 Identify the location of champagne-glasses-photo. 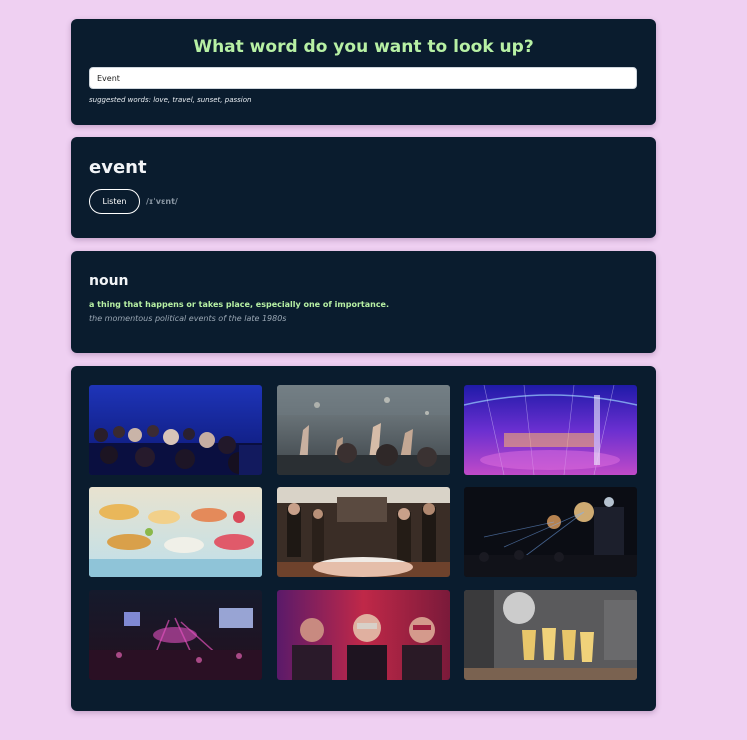
(550, 635).